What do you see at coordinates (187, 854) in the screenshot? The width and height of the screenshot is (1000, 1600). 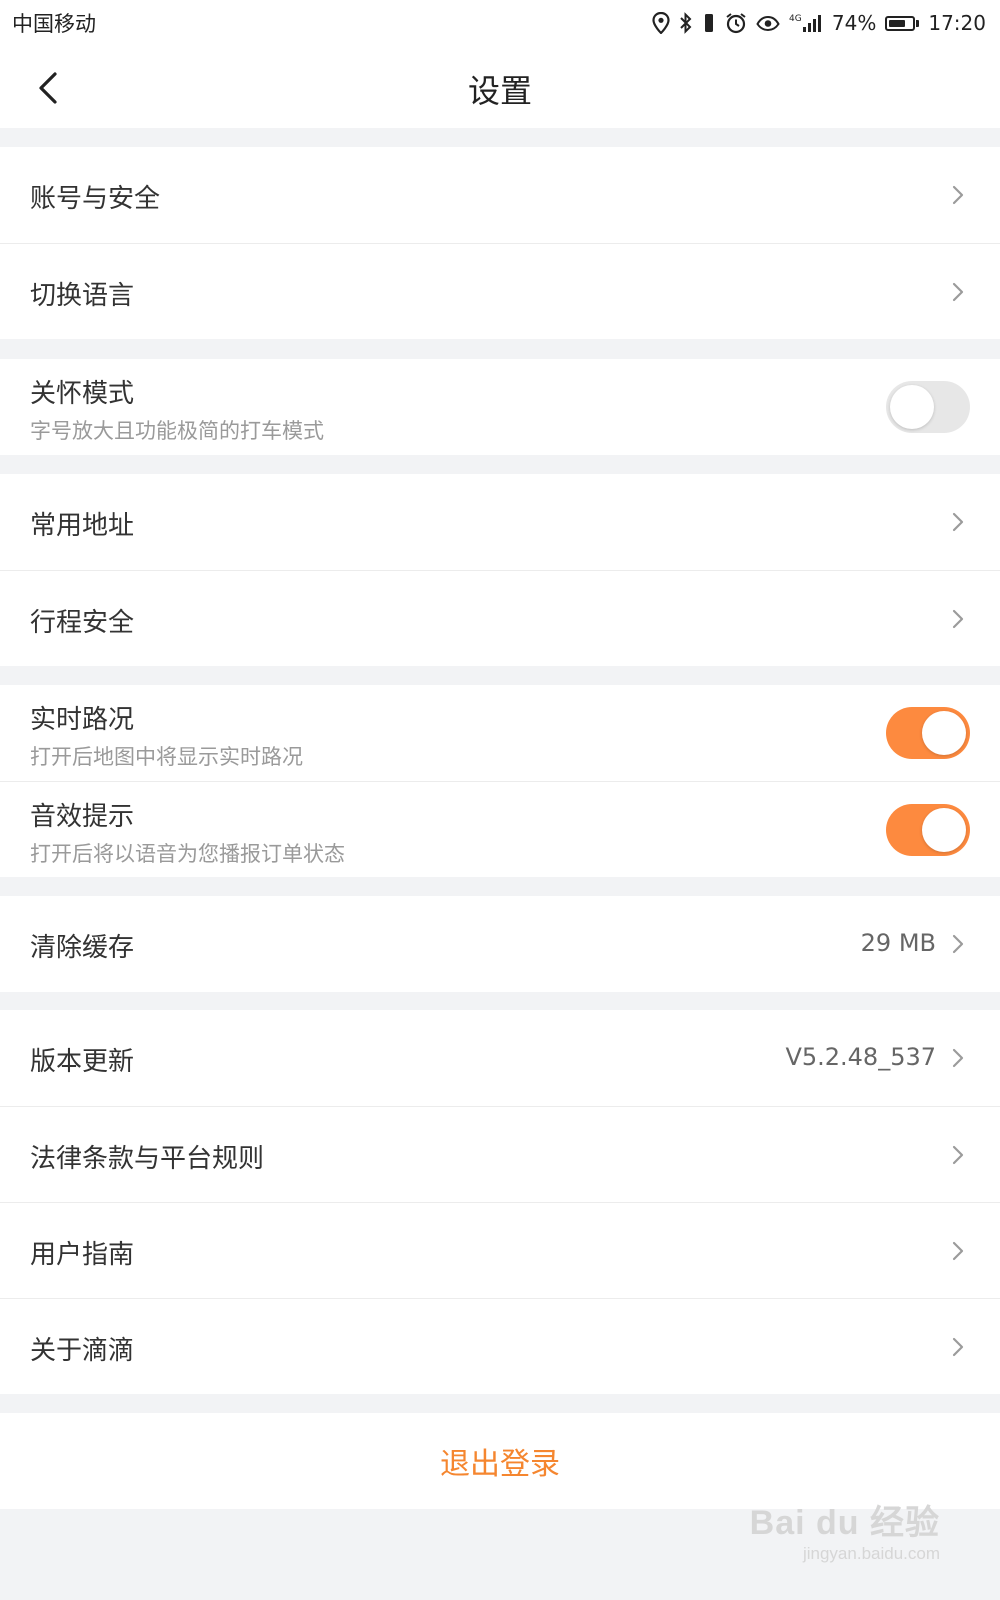 I see `item-description: 打开后将以语音为您播报订单状态` at bounding box center [187, 854].